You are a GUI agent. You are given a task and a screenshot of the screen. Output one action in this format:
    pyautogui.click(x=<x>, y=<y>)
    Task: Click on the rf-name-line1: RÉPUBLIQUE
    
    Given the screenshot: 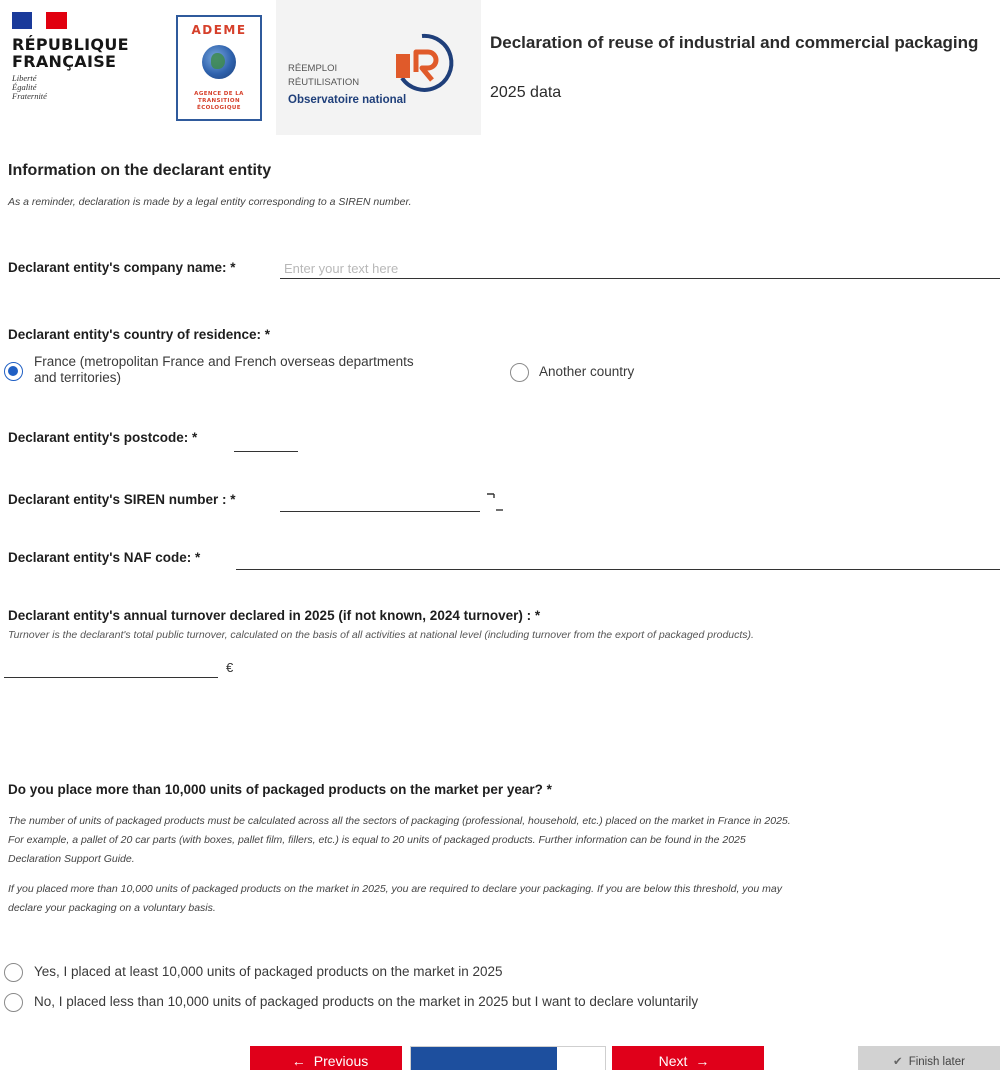 What is the action you would take?
    pyautogui.click(x=70, y=44)
    